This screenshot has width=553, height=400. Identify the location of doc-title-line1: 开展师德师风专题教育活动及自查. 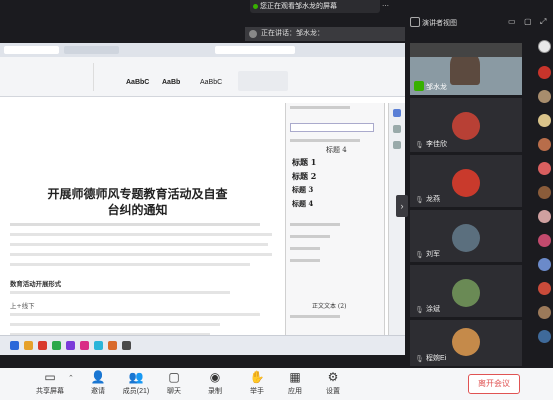
(137, 194).